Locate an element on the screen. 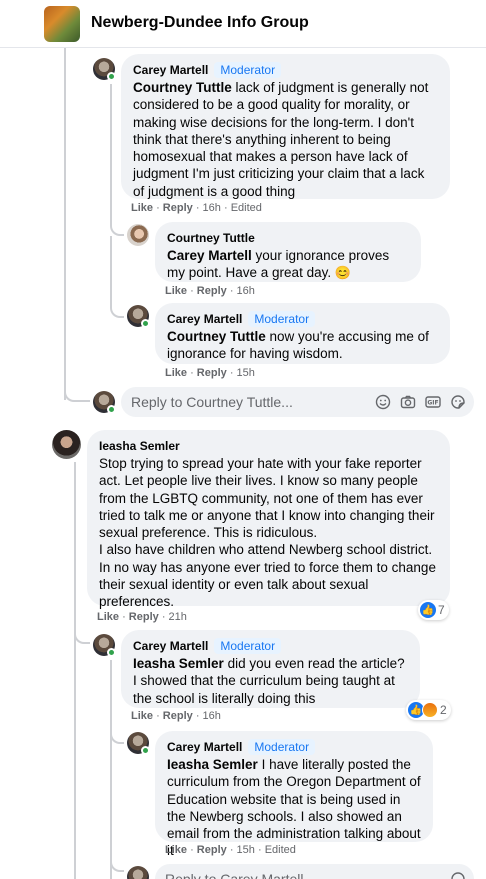 The width and height of the screenshot is (486, 879). group-name: Newberg-Dundee Info Group is located at coordinates (200, 23).